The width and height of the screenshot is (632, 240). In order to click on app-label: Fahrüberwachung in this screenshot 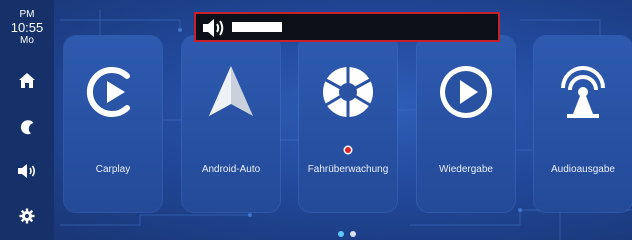, I will do `click(348, 169)`.